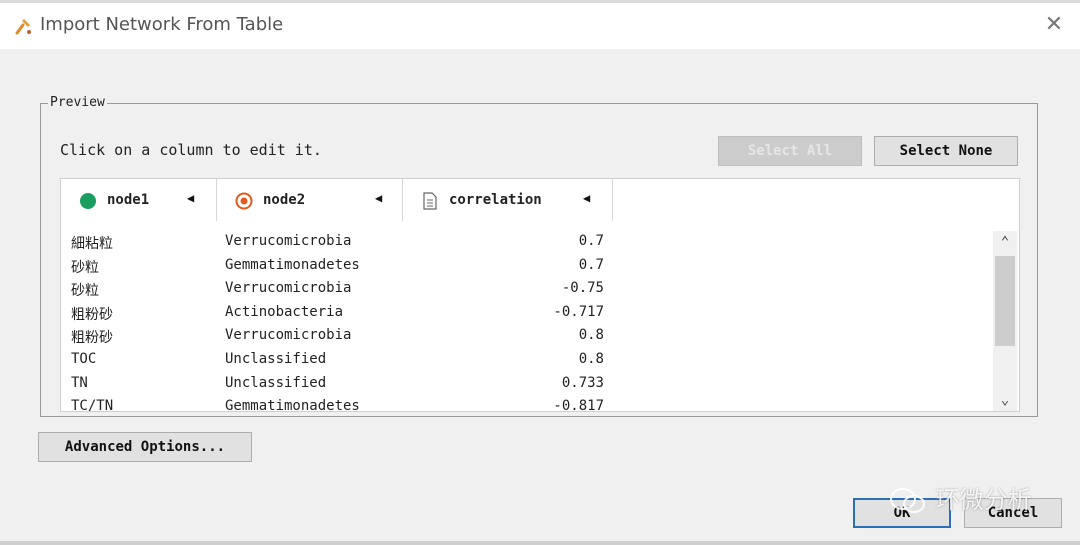 The width and height of the screenshot is (1080, 545). I want to click on table-row: 粗粉砂 Verrucomicrobia 0.8, so click(526, 337).